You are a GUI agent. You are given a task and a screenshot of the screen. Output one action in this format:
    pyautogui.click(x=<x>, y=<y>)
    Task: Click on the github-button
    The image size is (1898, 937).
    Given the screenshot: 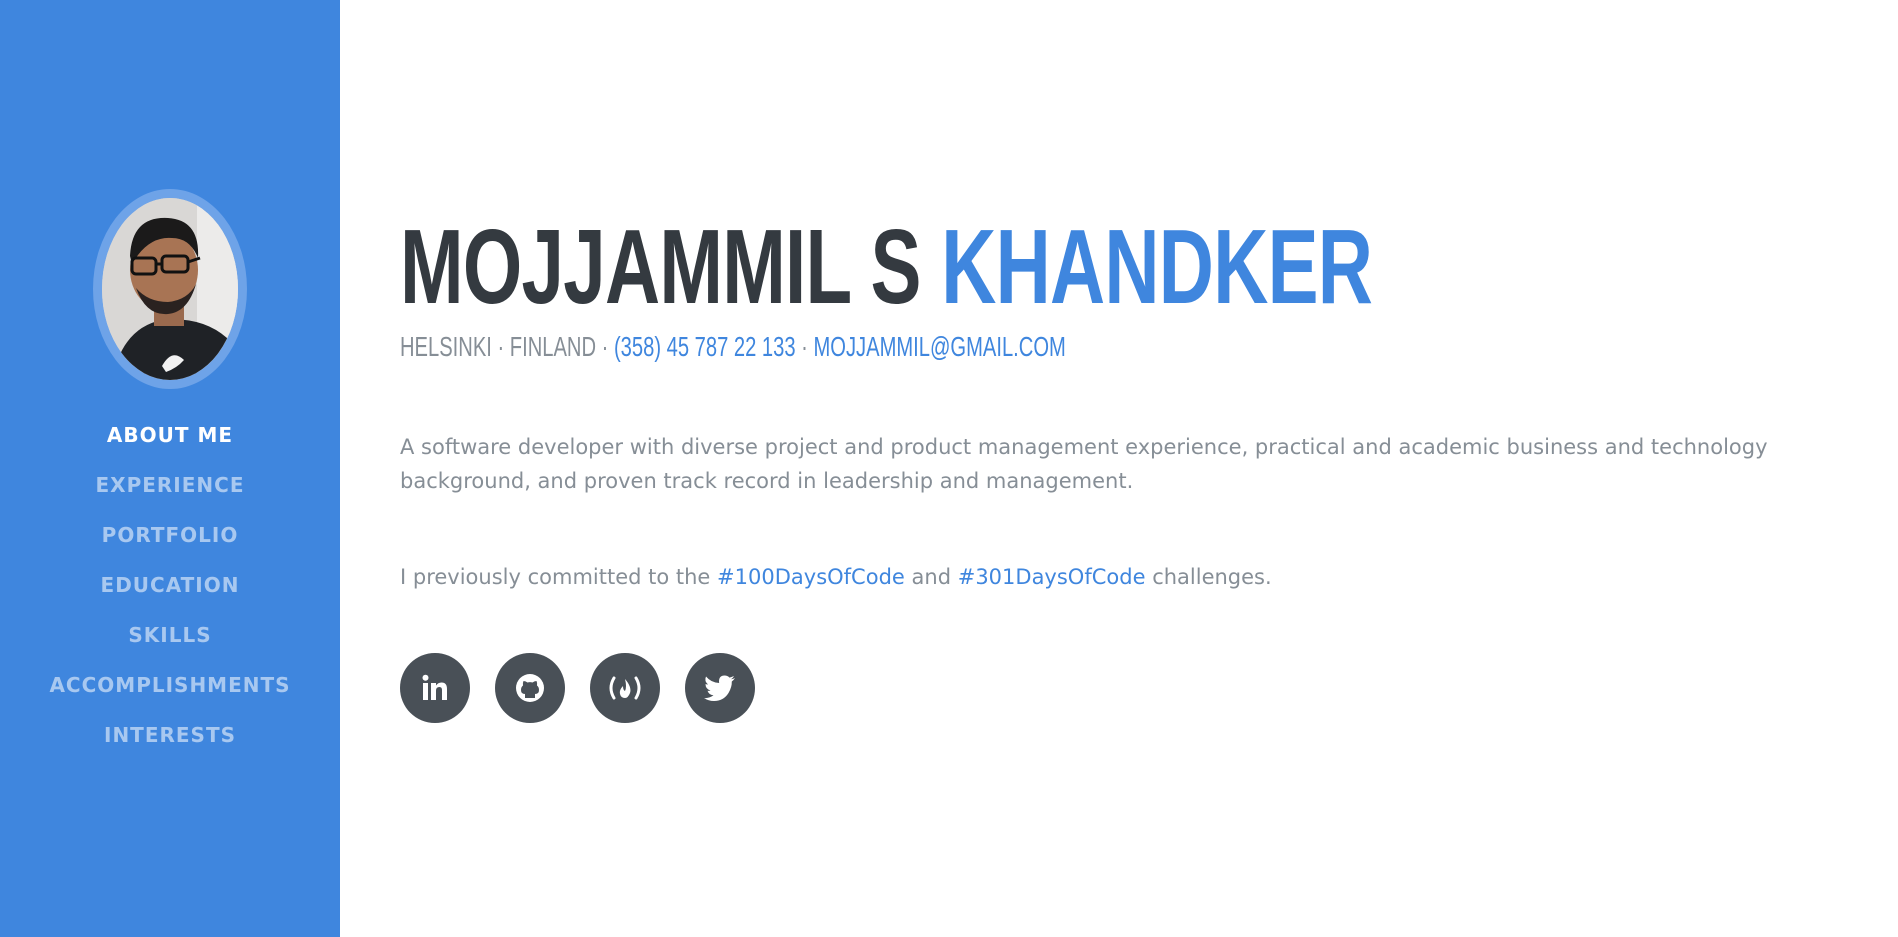 What is the action you would take?
    pyautogui.click(x=530, y=688)
    